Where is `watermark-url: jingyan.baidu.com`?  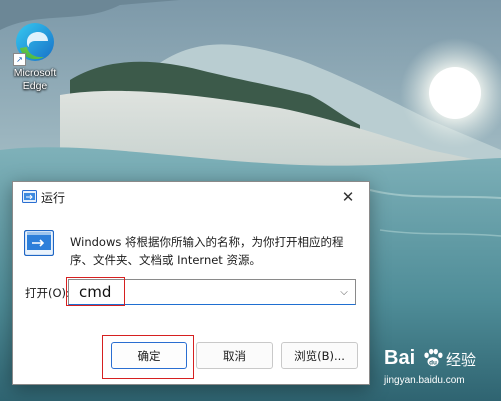
watermark-url: jingyan.baidu.com is located at coordinates (424, 380).